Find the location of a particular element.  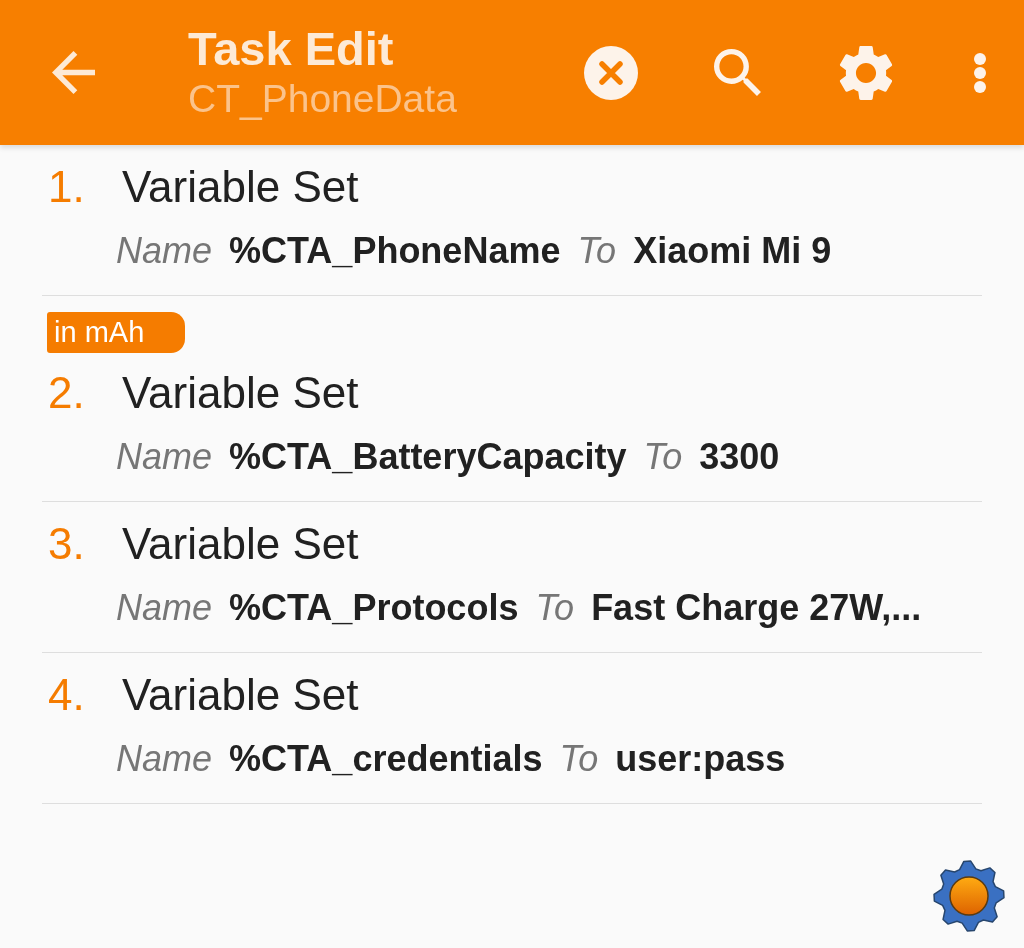

search-icon is located at coordinates (737, 72).